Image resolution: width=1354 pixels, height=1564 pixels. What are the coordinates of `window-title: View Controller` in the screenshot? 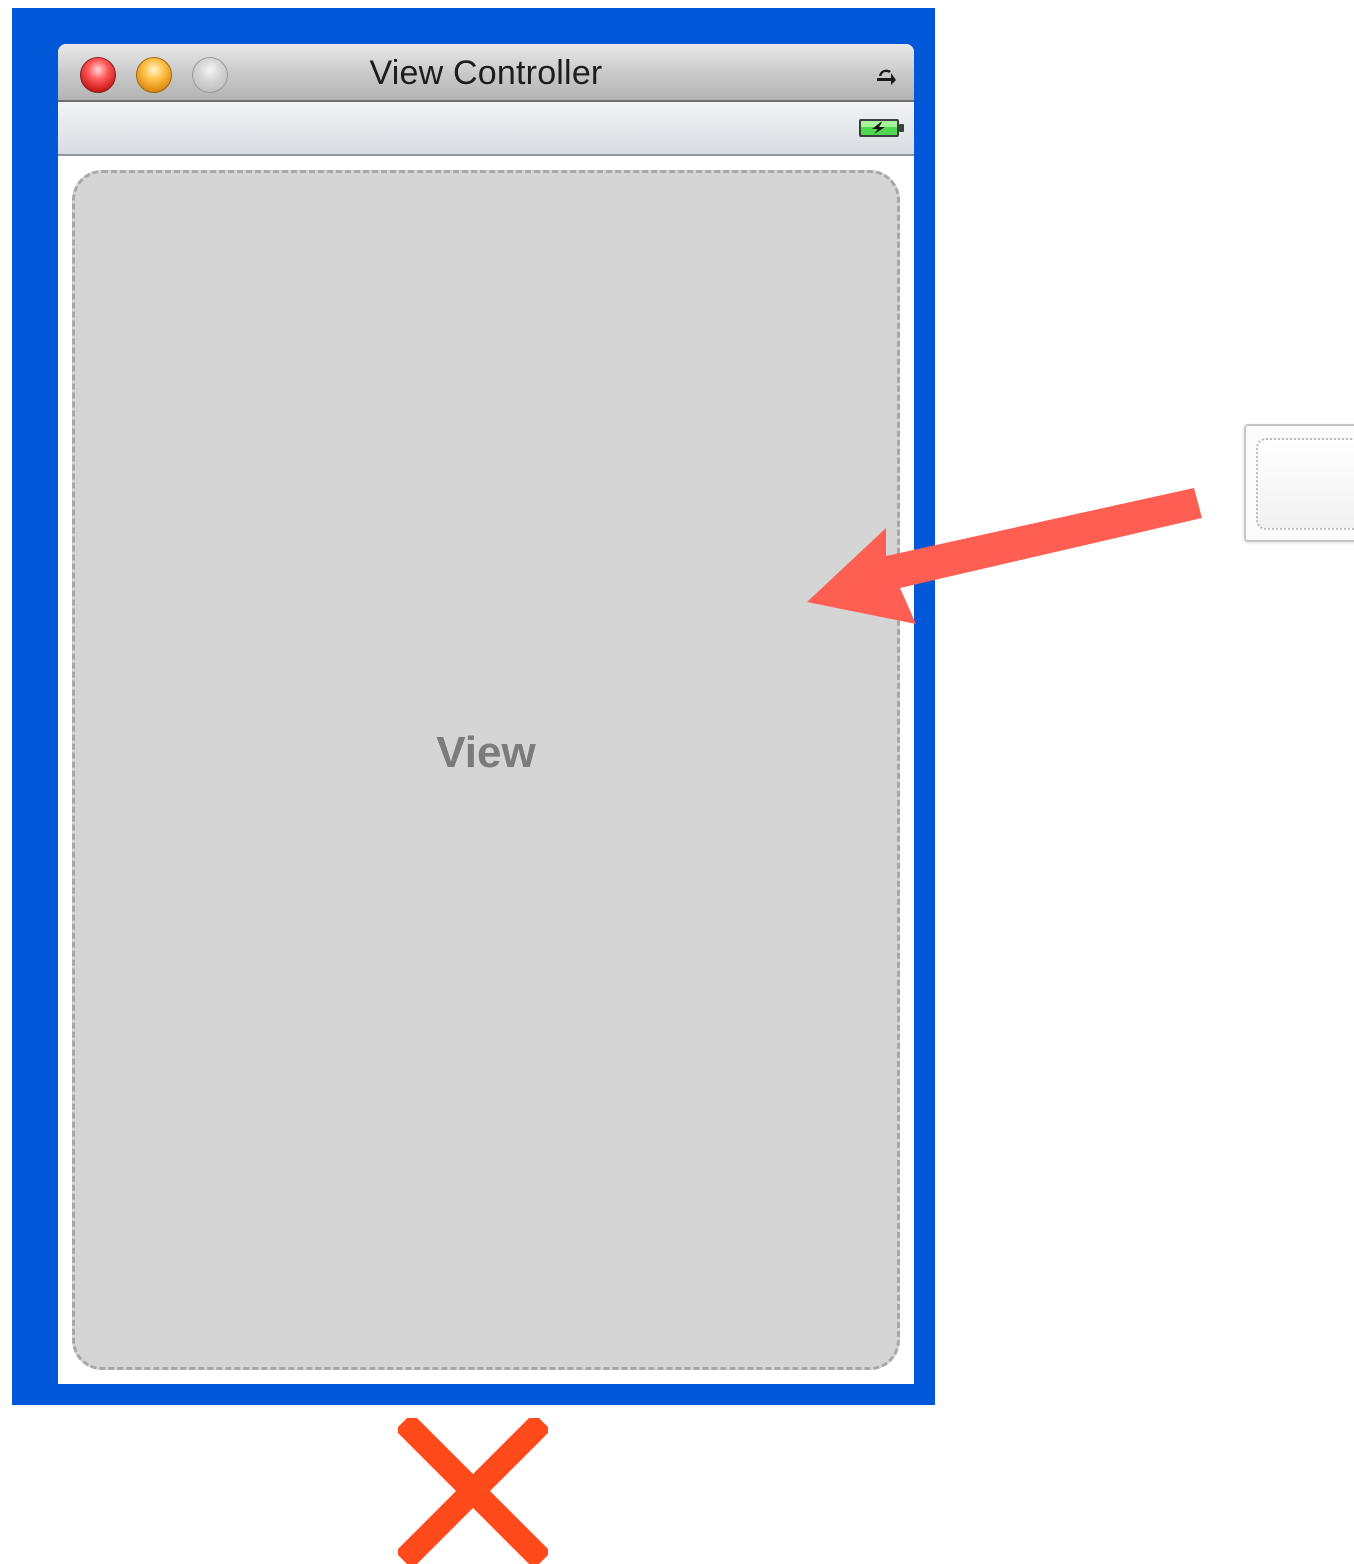 It's located at (486, 73).